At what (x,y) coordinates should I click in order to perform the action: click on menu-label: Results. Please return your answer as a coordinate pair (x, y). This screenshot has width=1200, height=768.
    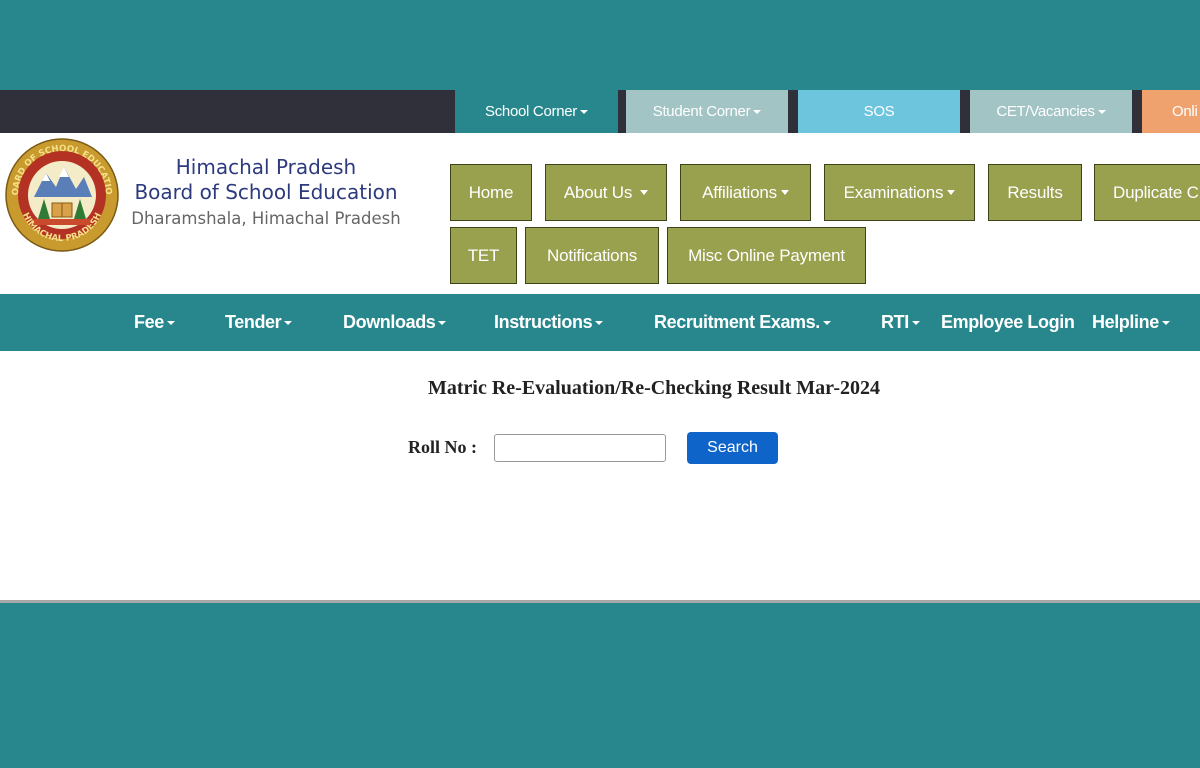
    Looking at the image, I should click on (1035, 192).